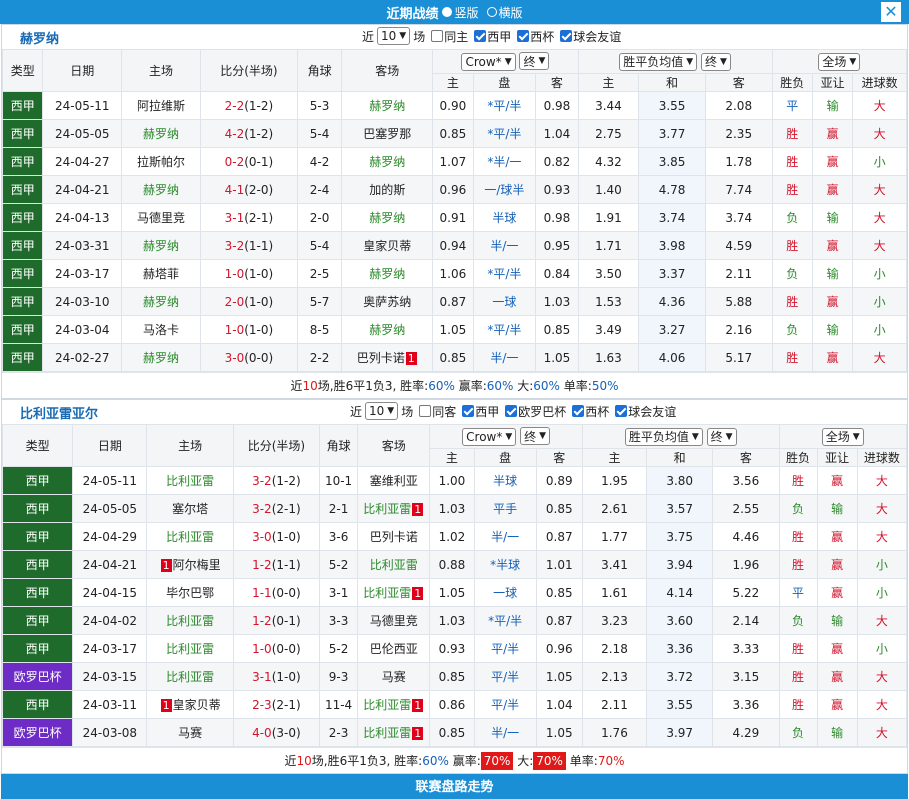  What do you see at coordinates (276, 704) in the screenshot?
I see `match-score: 2-3(2-1)` at bounding box center [276, 704].